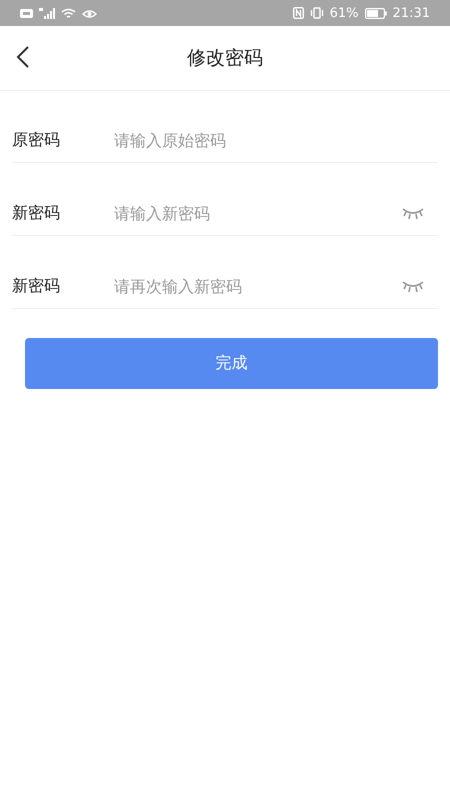  Describe the element at coordinates (276, 140) in the screenshot. I see `password-field: 请输入原始密码` at that location.